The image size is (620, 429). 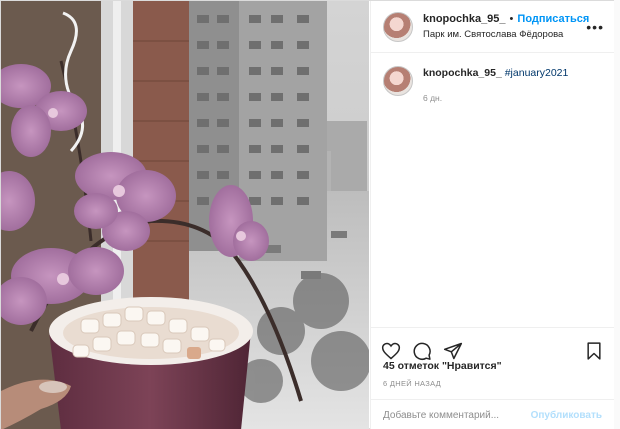 What do you see at coordinates (462, 73) in the screenshot?
I see `caption-username-link: knopochka_95_` at bounding box center [462, 73].